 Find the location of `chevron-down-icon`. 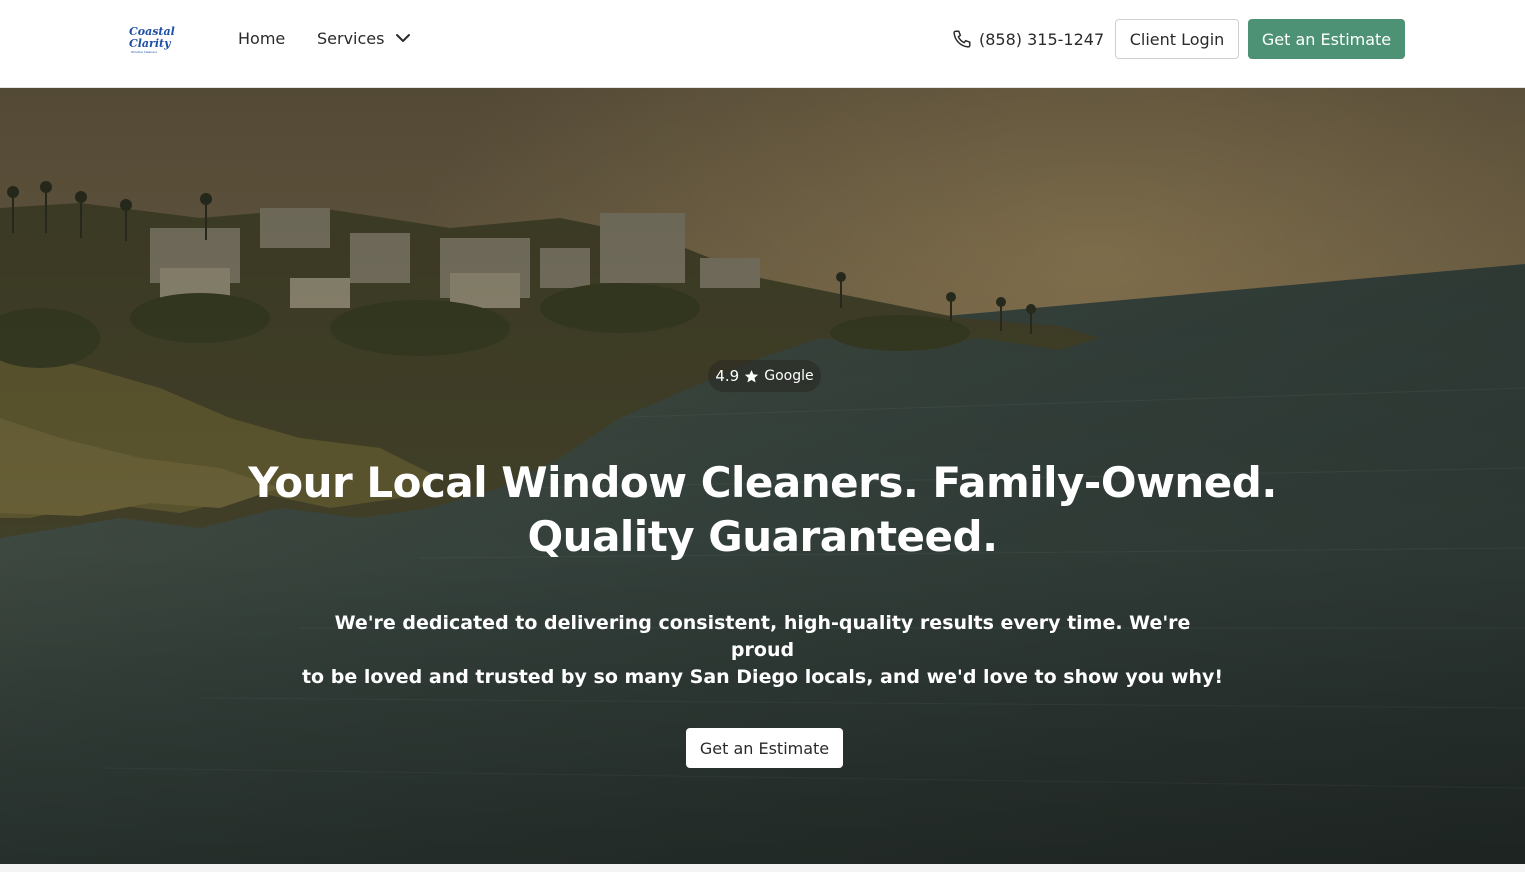

chevron-down-icon is located at coordinates (403, 37).